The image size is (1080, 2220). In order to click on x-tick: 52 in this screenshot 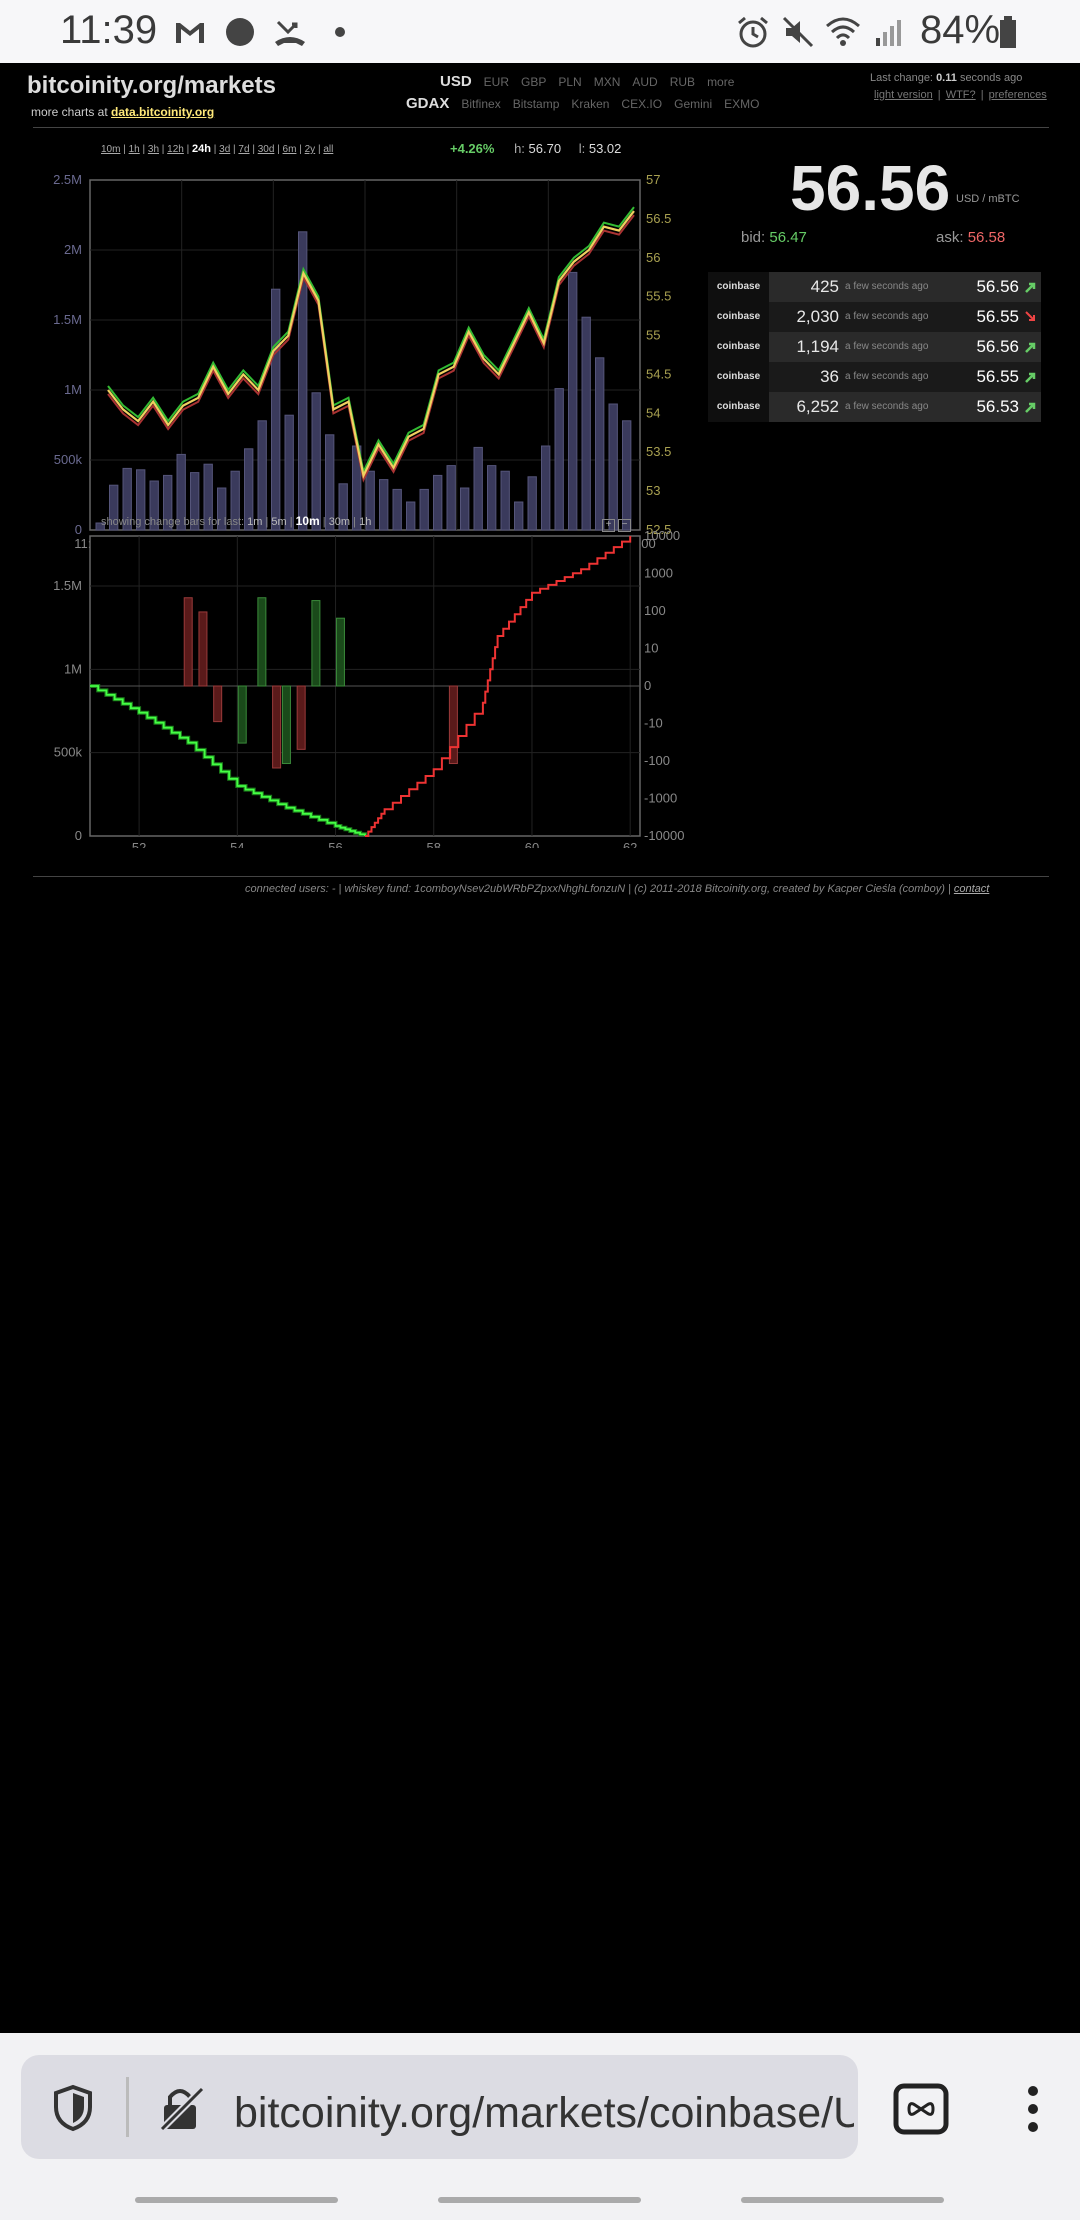, I will do `click(139, 844)`.